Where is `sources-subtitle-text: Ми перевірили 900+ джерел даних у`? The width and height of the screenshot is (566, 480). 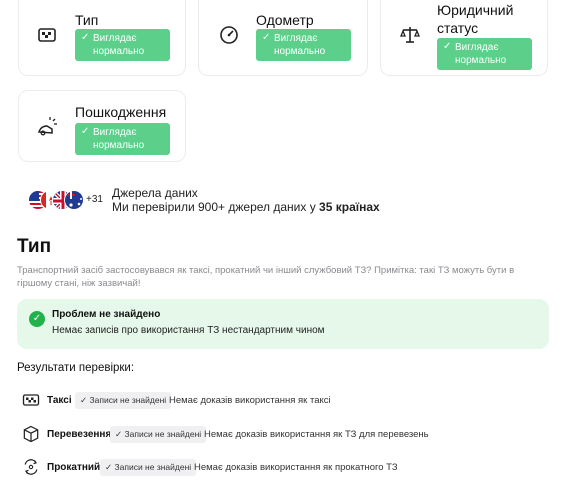 sources-subtitle-text: Ми перевірили 900+ джерел даних у is located at coordinates (216, 207).